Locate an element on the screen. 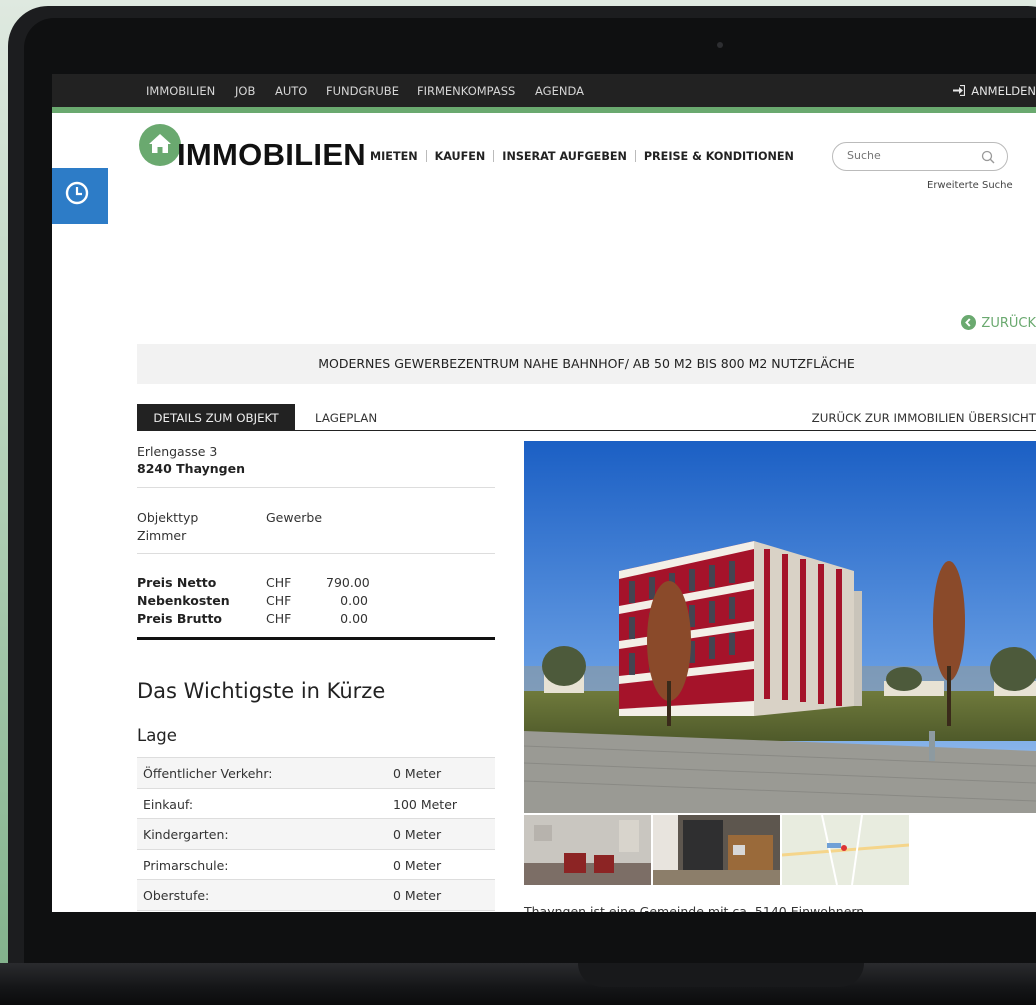 Image resolution: width=1036 pixels, height=1005 pixels. price-gross-value: 0.00 is located at coordinates (354, 618).